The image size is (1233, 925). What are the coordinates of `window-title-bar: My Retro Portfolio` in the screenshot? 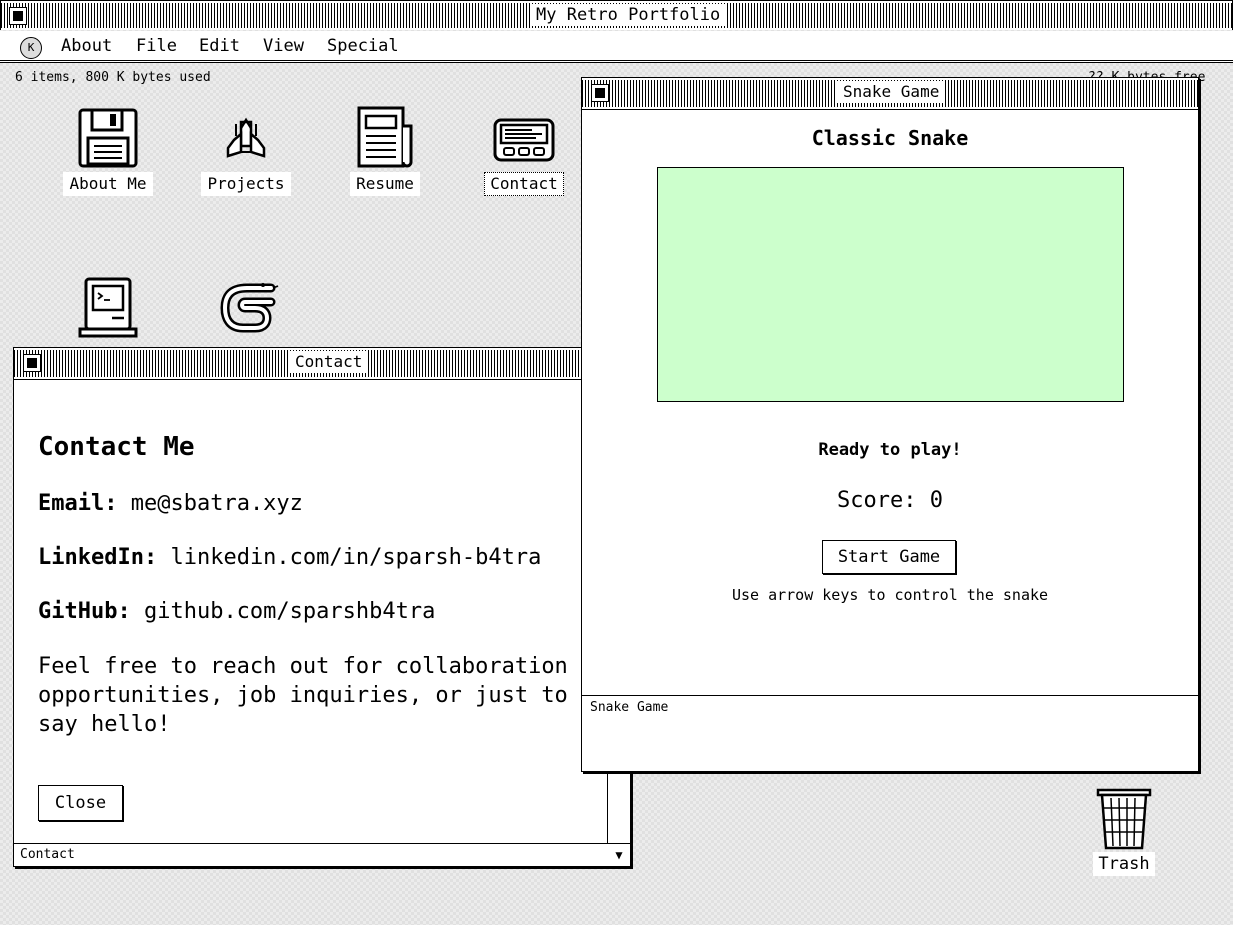 It's located at (616, 15).